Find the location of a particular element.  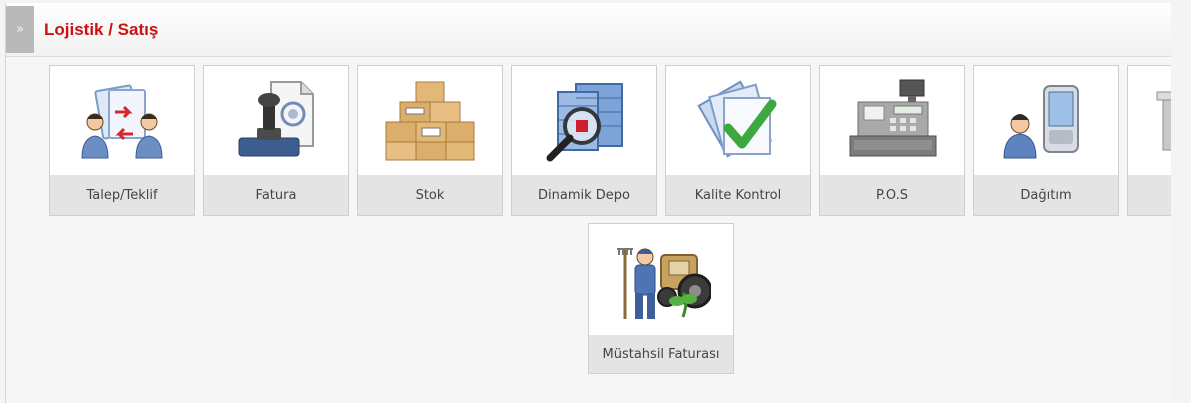

page-title: Lojistik / Satış is located at coordinates (101, 29).